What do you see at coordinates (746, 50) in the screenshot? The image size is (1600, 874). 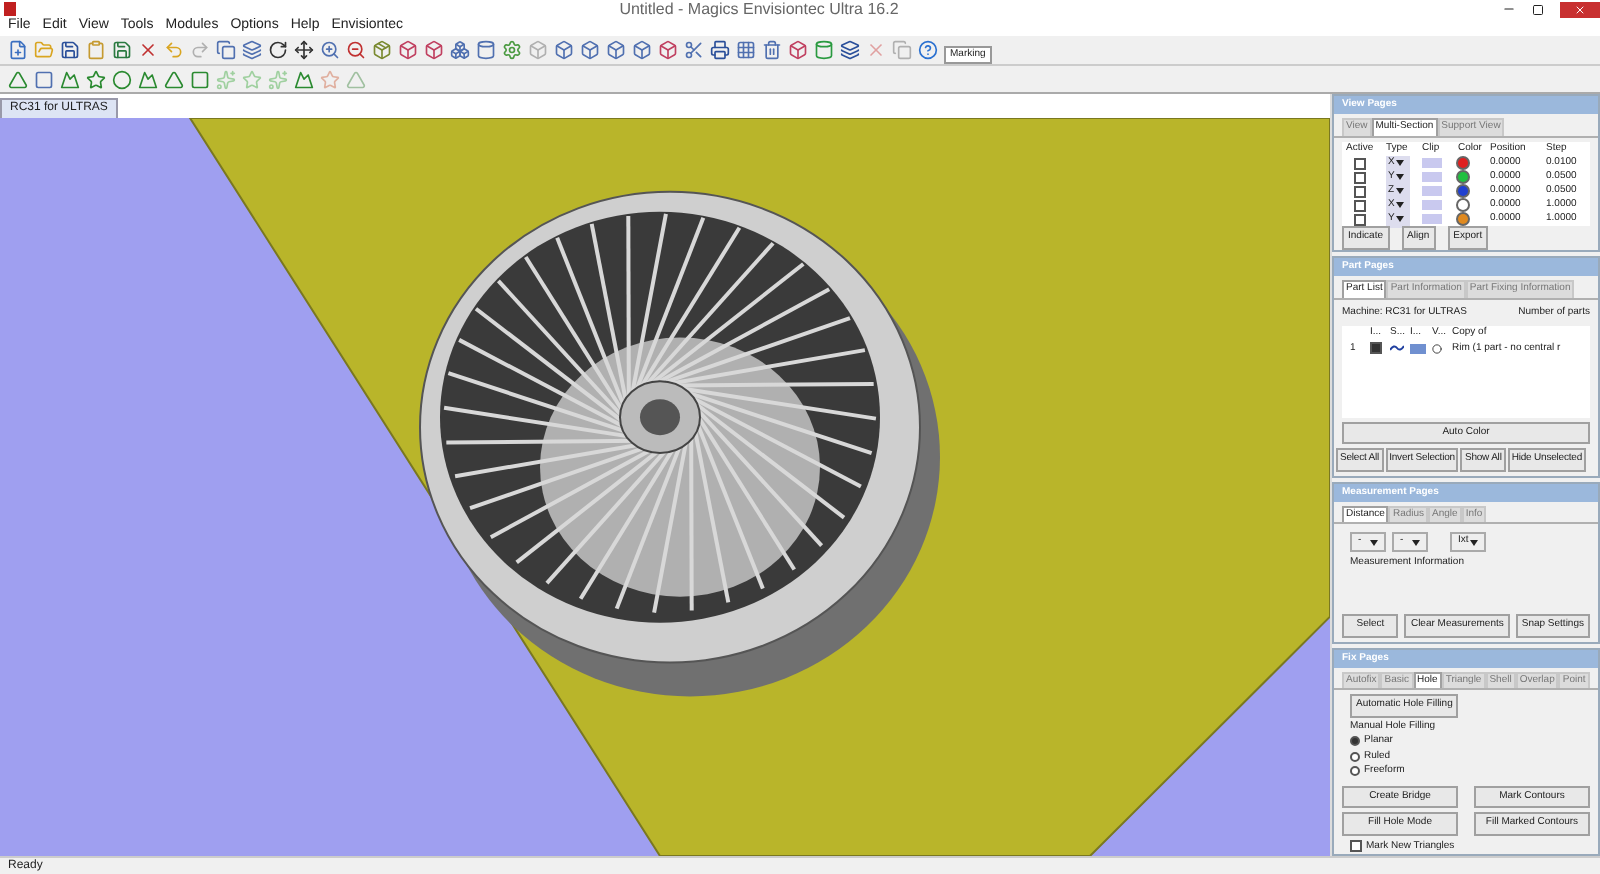 I see `grid-icon` at bounding box center [746, 50].